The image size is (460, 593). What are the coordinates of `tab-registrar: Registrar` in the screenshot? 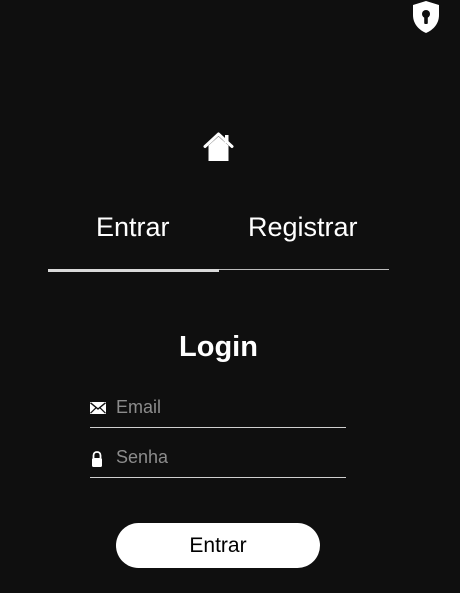 It's located at (303, 227).